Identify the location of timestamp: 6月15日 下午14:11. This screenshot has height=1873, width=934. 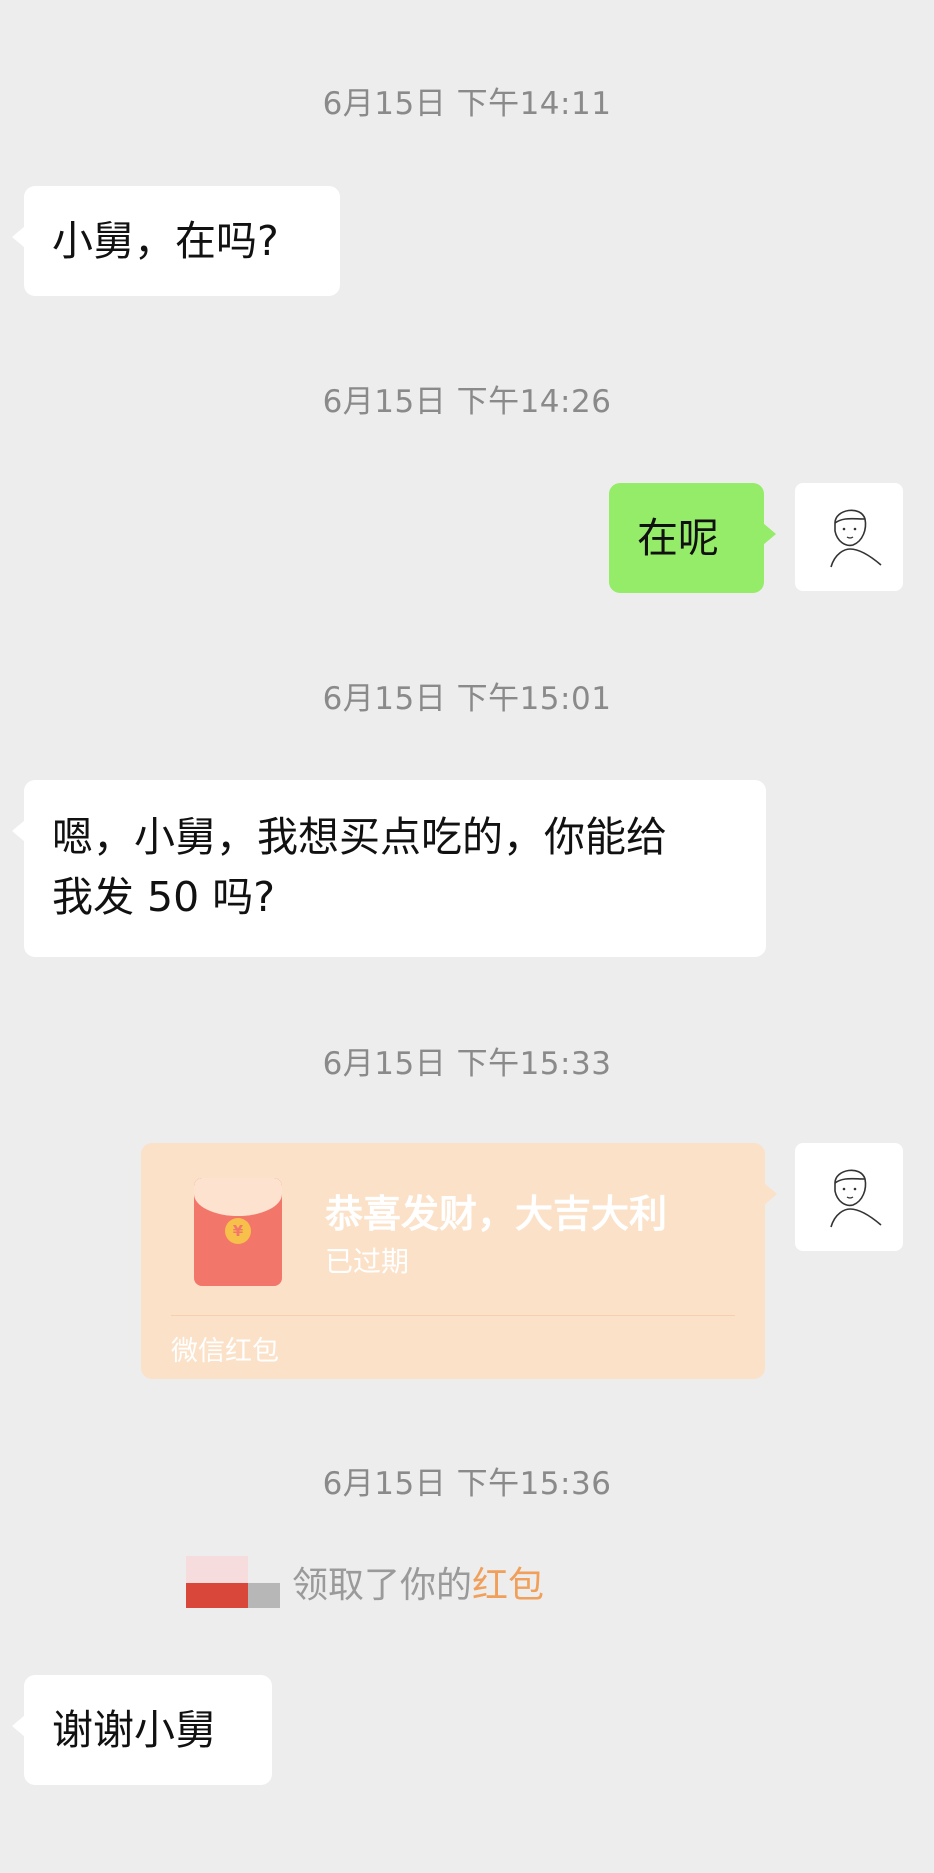
(467, 104).